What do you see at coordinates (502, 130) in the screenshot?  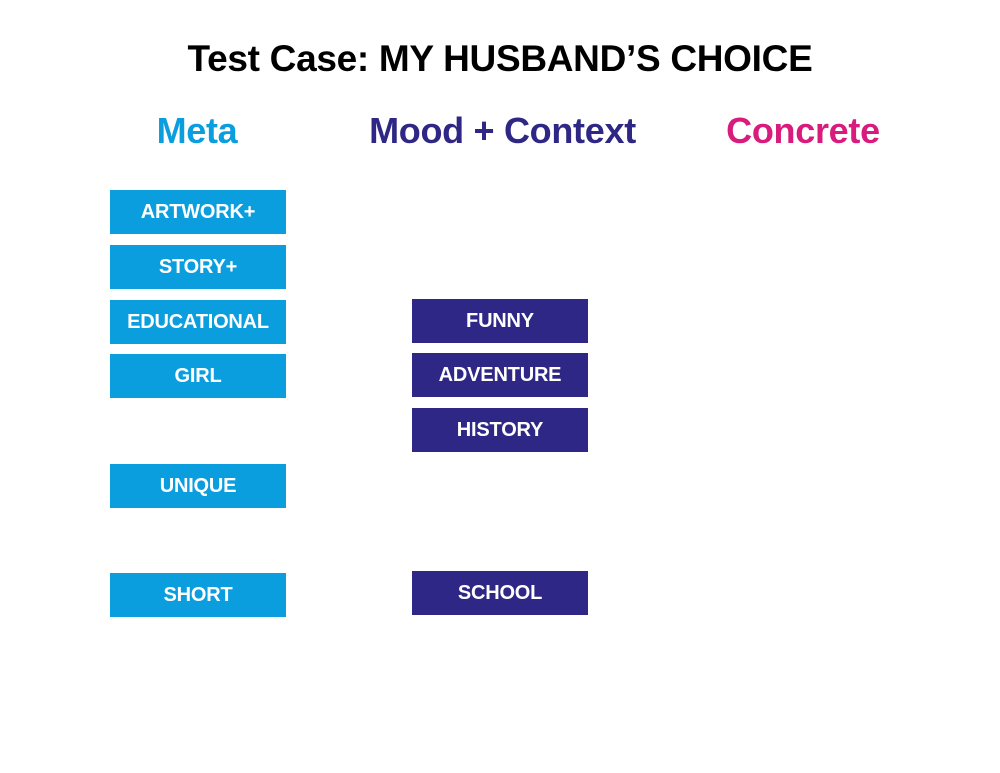 I see `column-header-mood-context: Mood + Context` at bounding box center [502, 130].